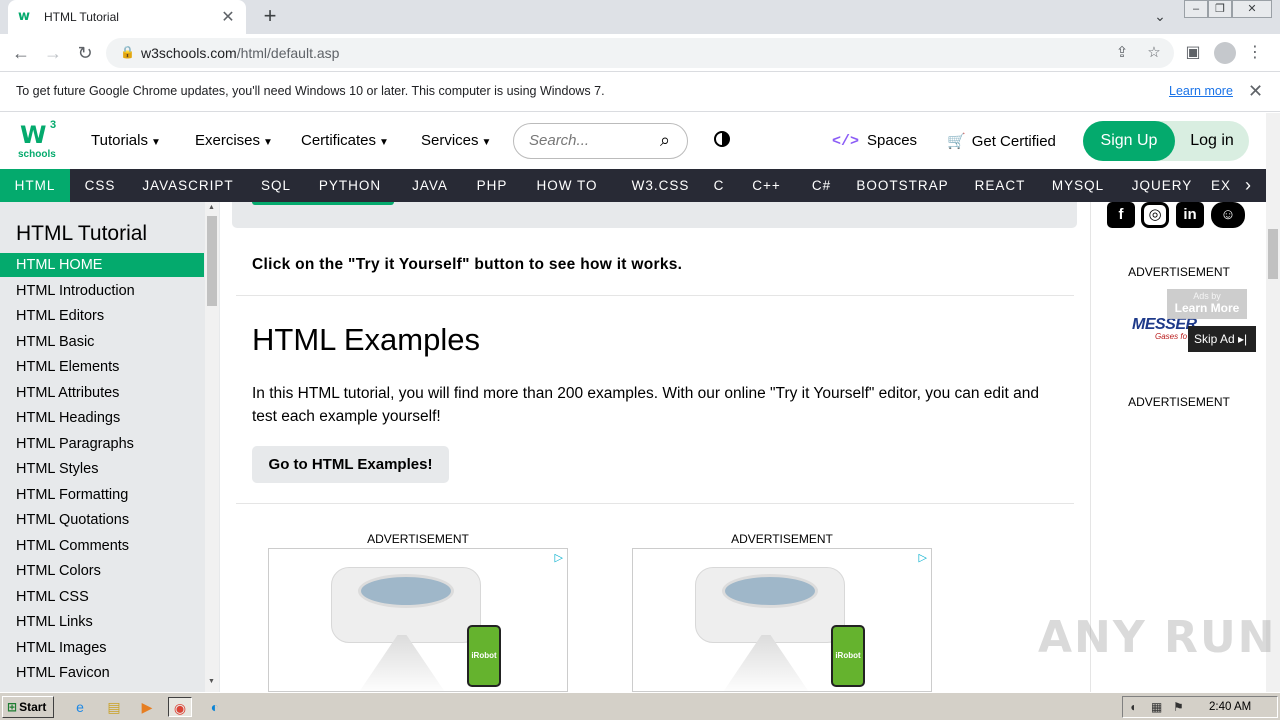 The image size is (1280, 720). Describe the element at coordinates (37, 154) in the screenshot. I see `logo-subtitle: schools` at that location.